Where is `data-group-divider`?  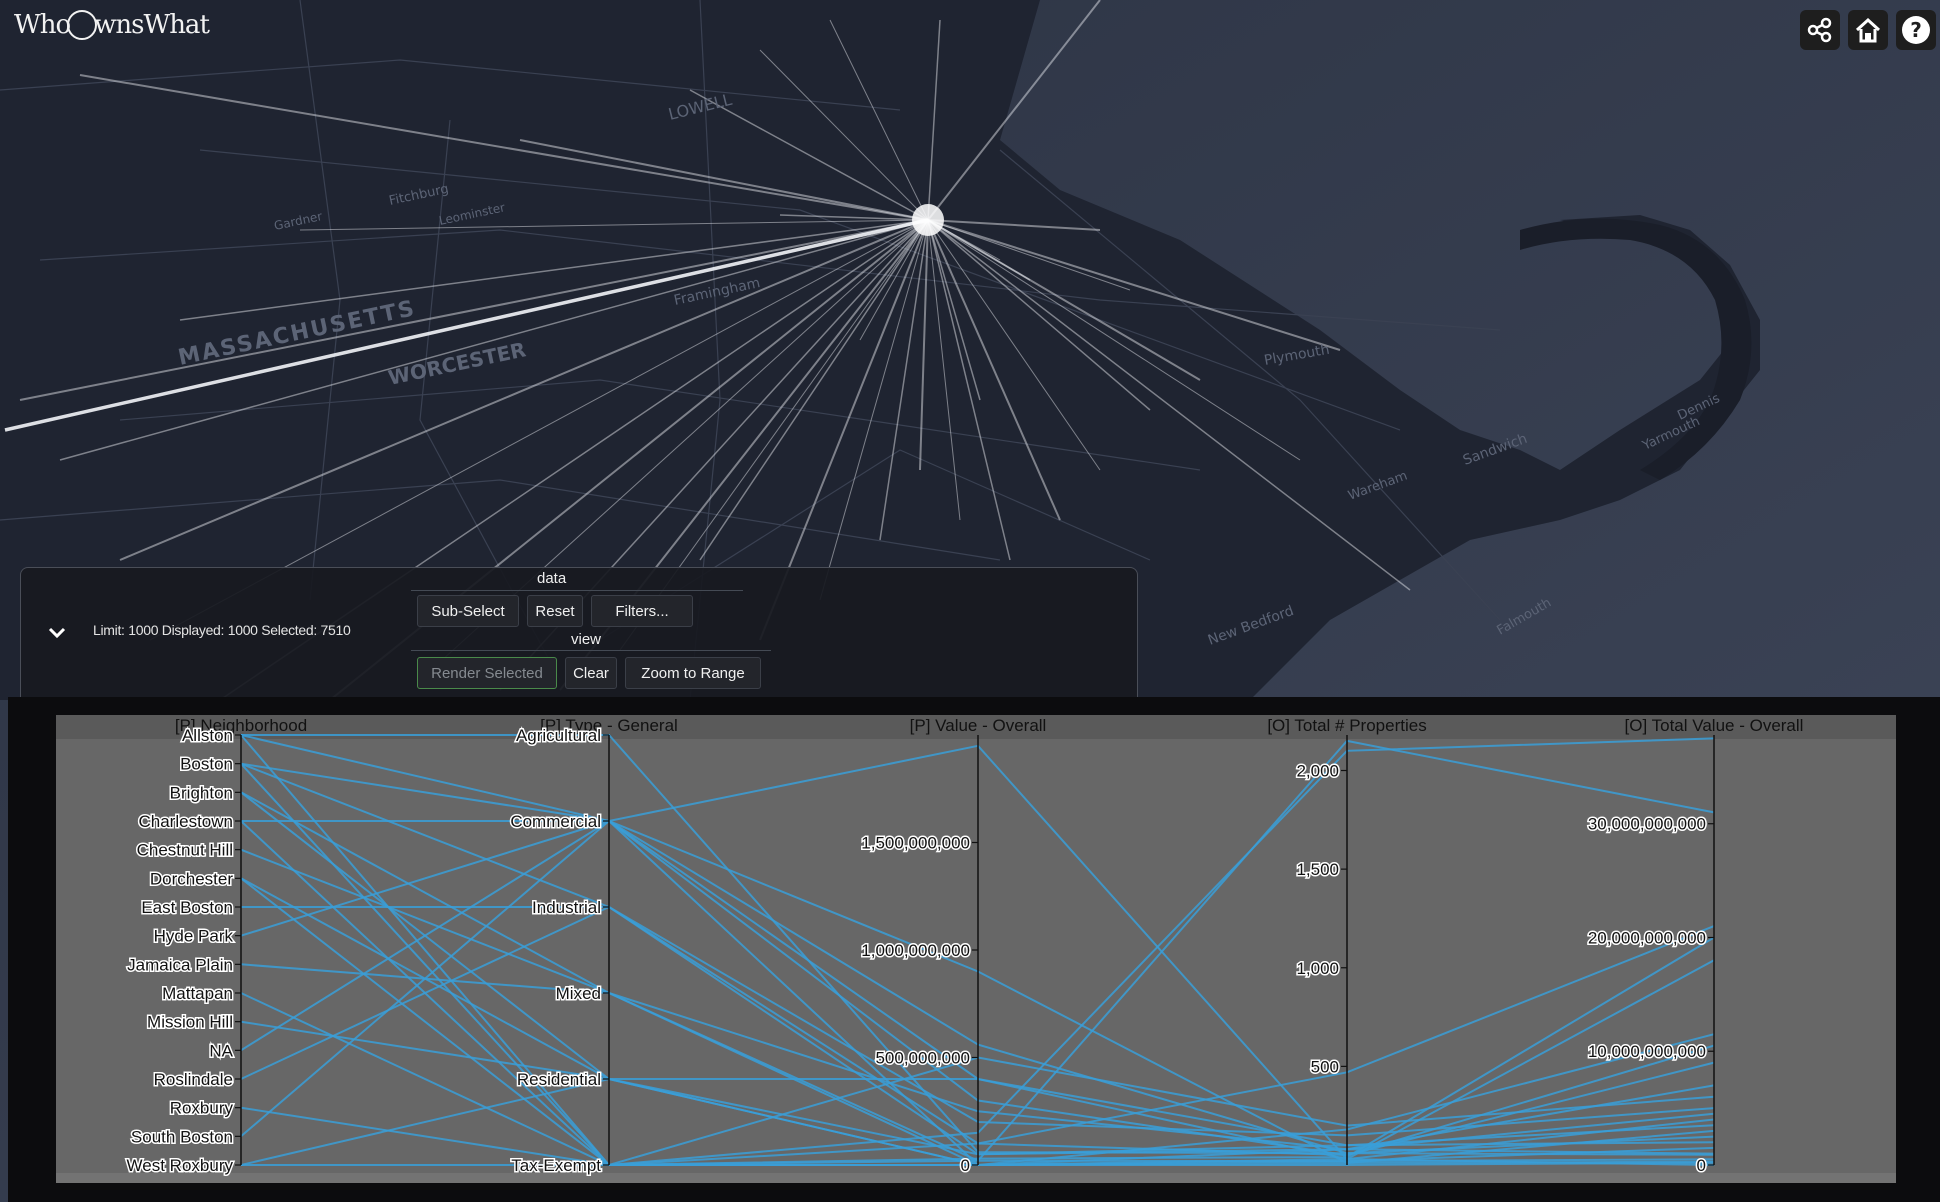
data-group-divider is located at coordinates (577, 590).